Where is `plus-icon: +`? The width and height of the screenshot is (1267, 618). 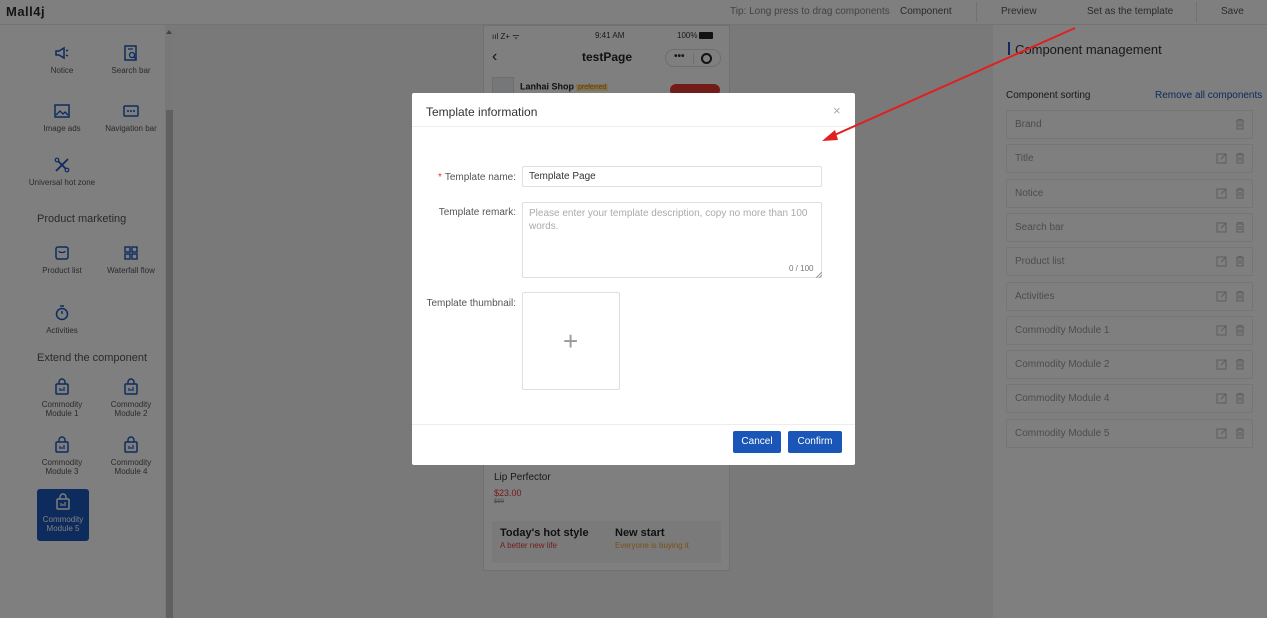
plus-icon: + is located at coordinates (571, 341).